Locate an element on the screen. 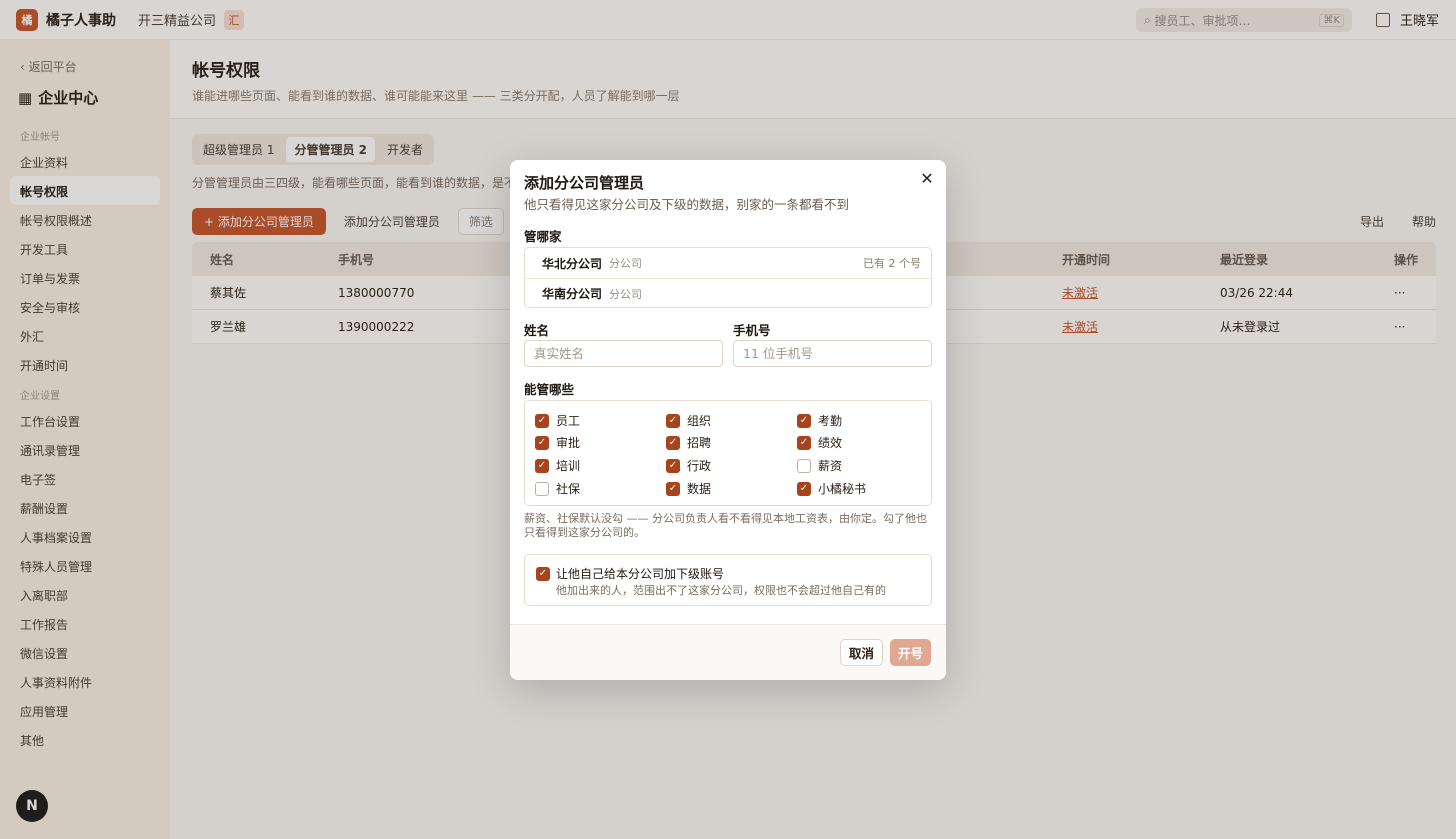  perm-attendance-checkbox: ✓ 考勤 is located at coordinates (819, 420).